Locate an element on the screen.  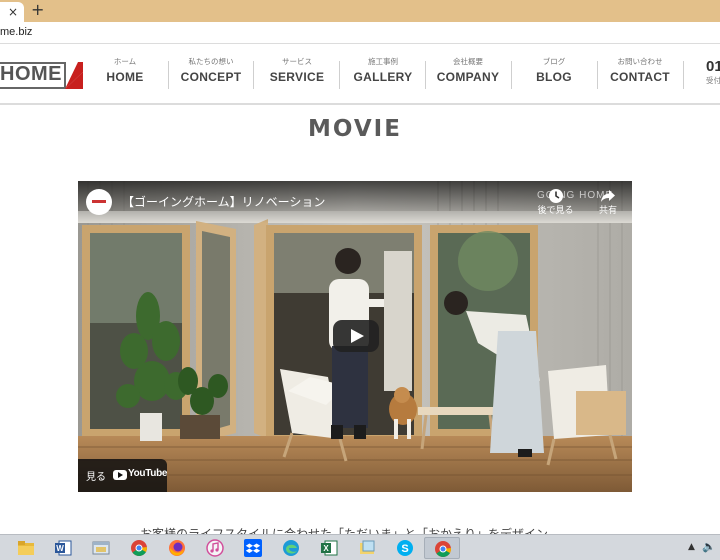
youtube-wordmark: YouTube is located at coordinates (148, 473).